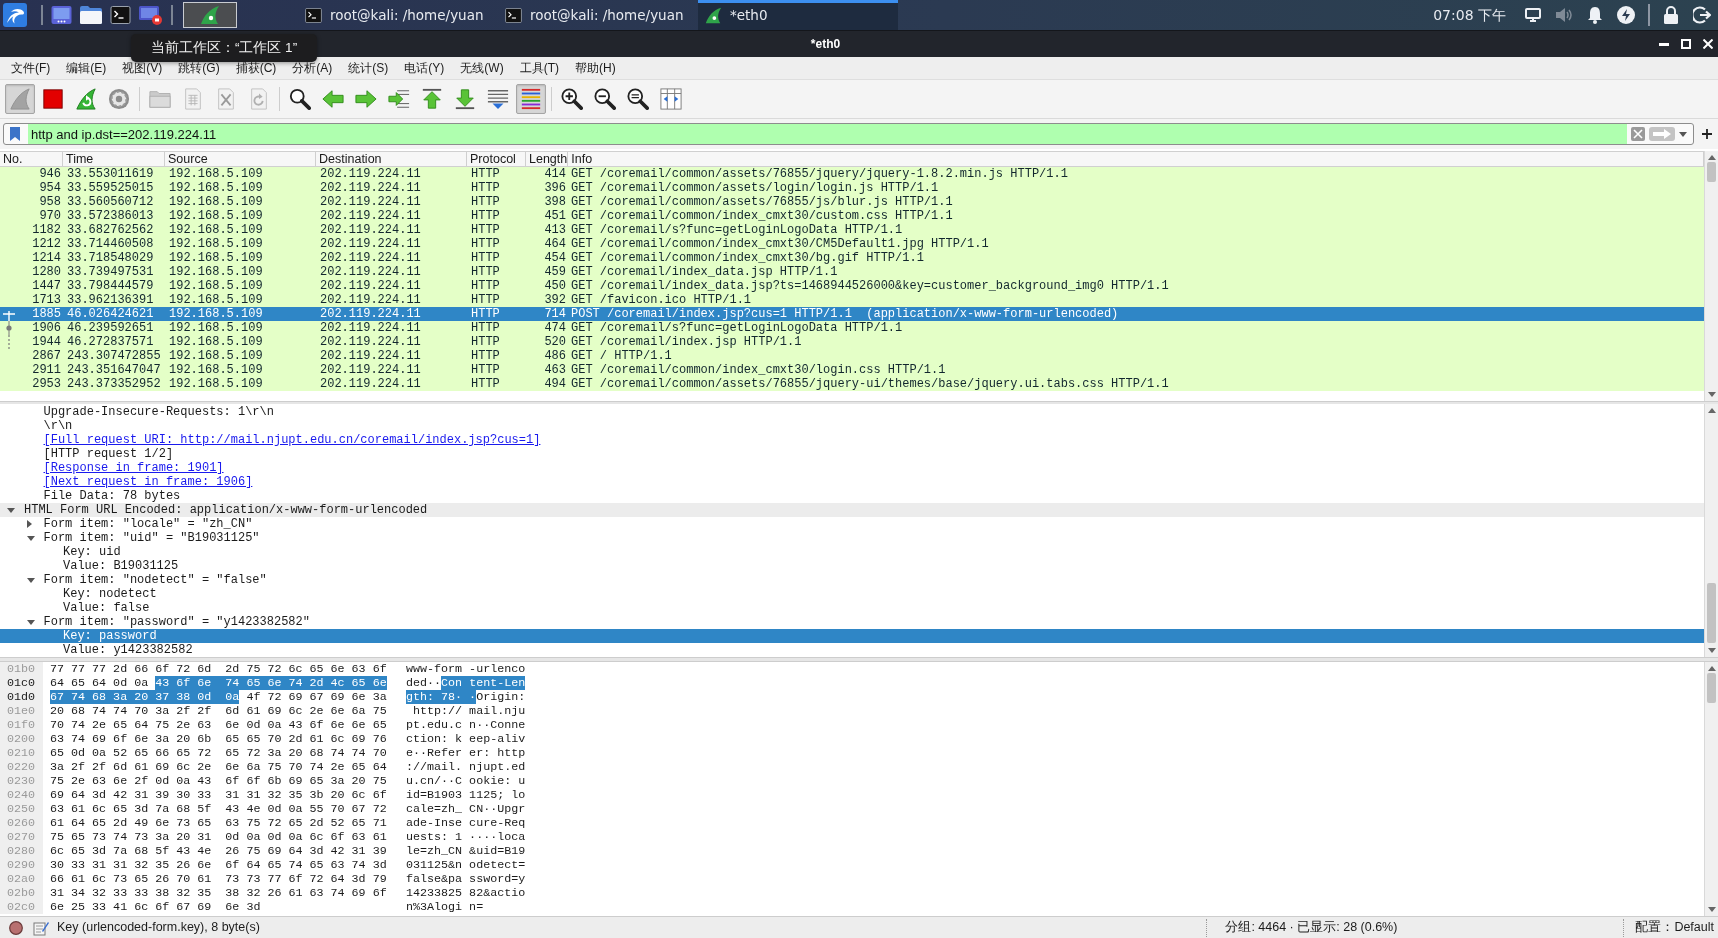 This screenshot has width=1718, height=938. What do you see at coordinates (210, 15) in the screenshot?
I see `workspace-button` at bounding box center [210, 15].